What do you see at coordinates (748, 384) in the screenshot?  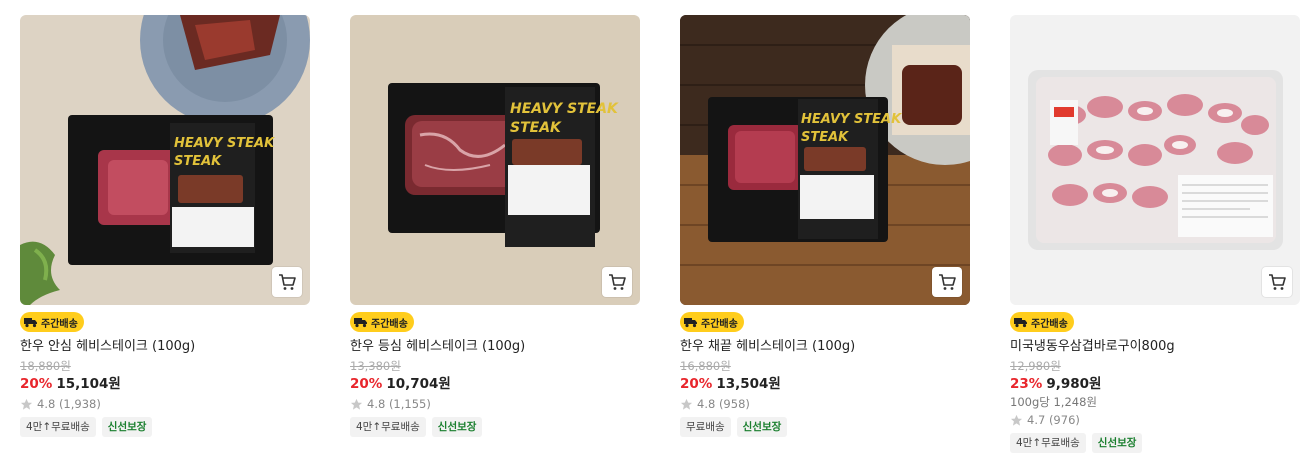 I see `sale-price: 13,504원` at bounding box center [748, 384].